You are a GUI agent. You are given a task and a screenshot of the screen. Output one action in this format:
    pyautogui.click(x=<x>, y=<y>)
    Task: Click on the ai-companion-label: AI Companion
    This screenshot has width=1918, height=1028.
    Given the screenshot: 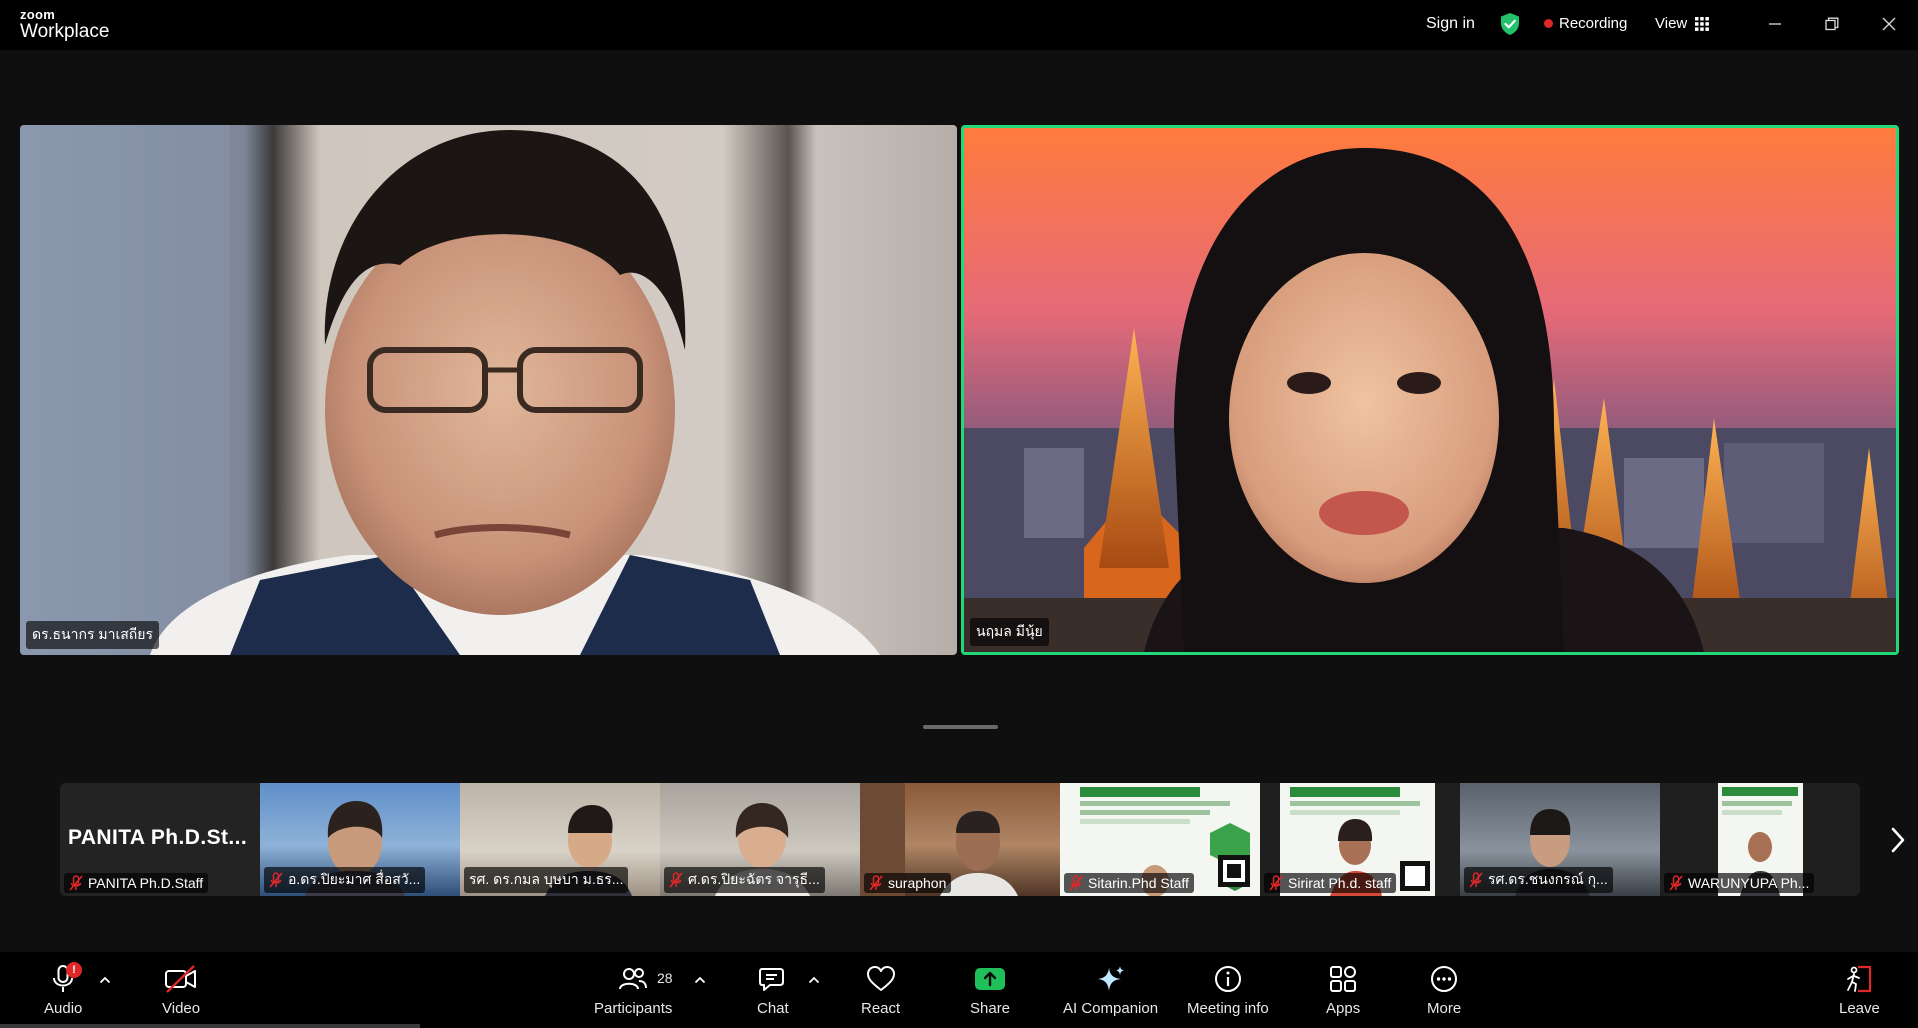 What is the action you would take?
    pyautogui.click(x=1111, y=1008)
    